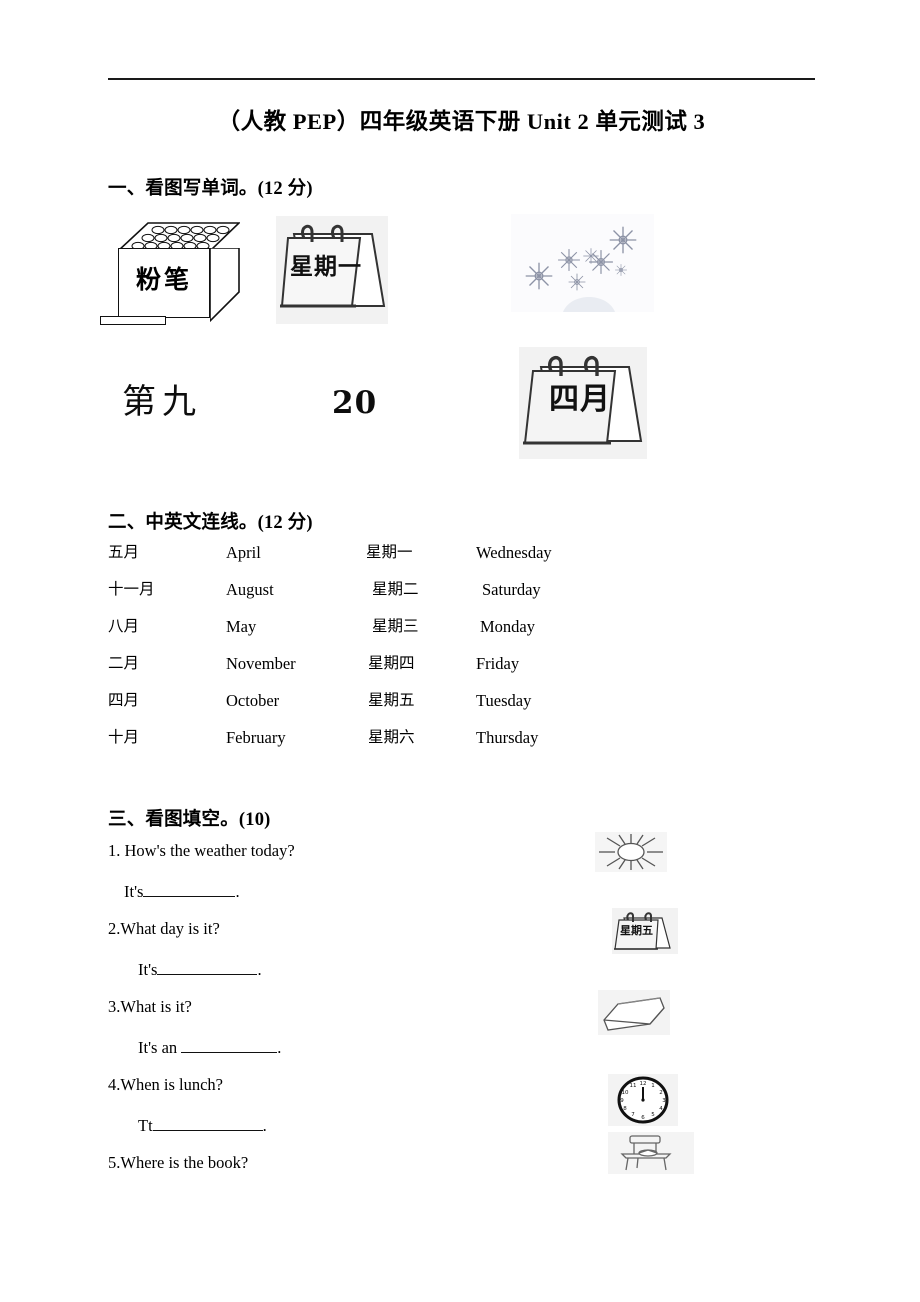  I want to click on svg-text: 9, so click(622, 1101).